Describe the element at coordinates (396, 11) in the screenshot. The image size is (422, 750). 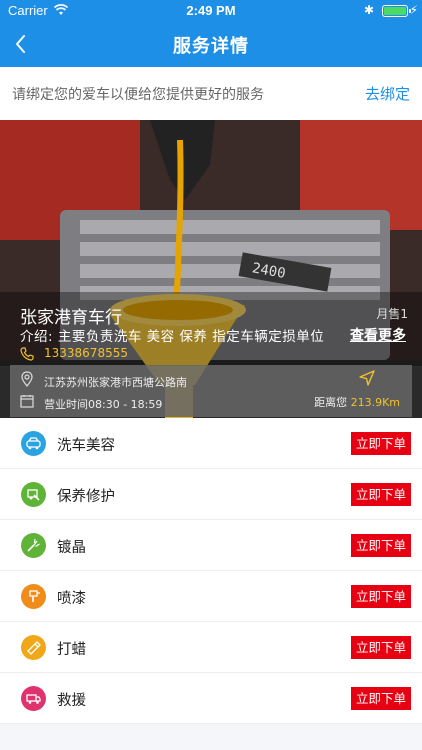
I see `battery-icon` at that location.